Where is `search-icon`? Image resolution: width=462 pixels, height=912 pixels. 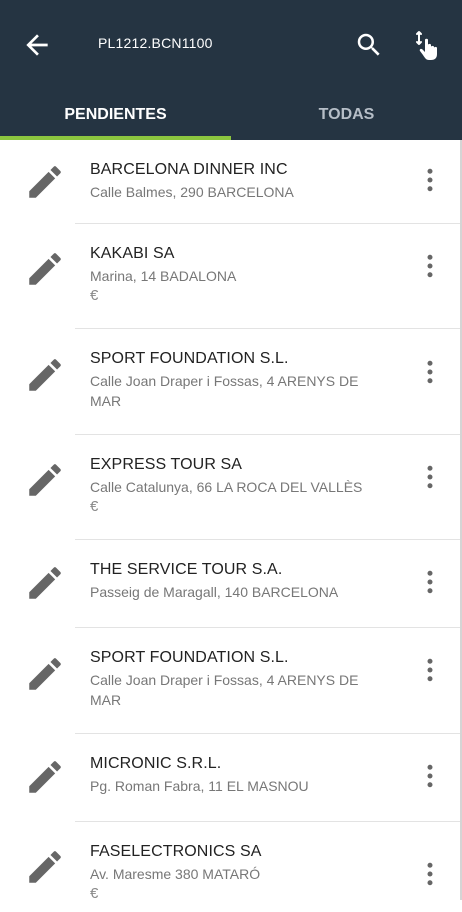
search-icon is located at coordinates (368, 44).